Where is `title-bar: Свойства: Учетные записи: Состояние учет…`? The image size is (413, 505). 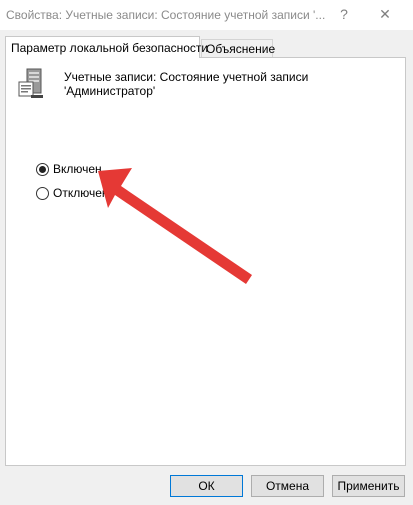 title-bar: Свойства: Учетные записи: Состояние учет… is located at coordinates (206, 15).